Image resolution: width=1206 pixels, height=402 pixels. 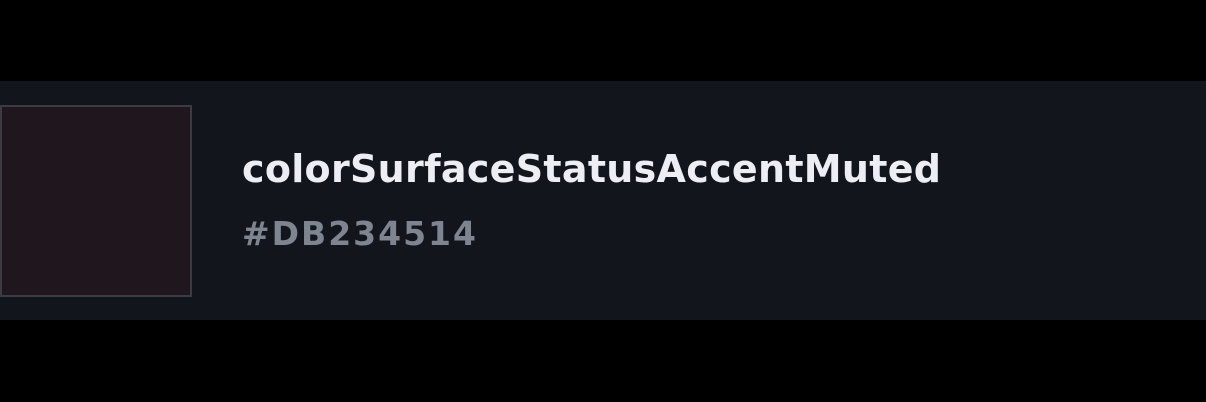 What do you see at coordinates (96, 200) in the screenshot?
I see `color-swatch` at bounding box center [96, 200].